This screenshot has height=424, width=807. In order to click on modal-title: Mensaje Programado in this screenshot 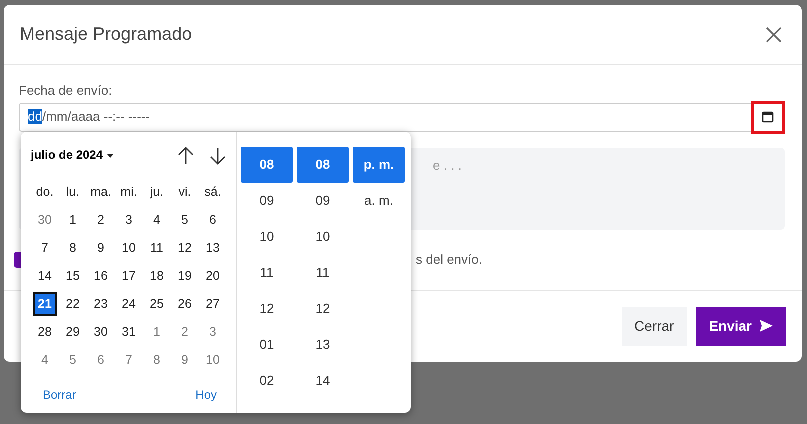, I will do `click(106, 35)`.